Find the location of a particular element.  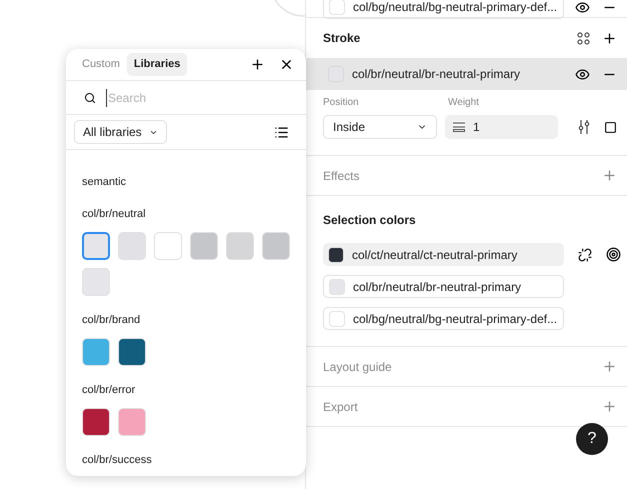

position-dropdown: Inside is located at coordinates (380, 127).